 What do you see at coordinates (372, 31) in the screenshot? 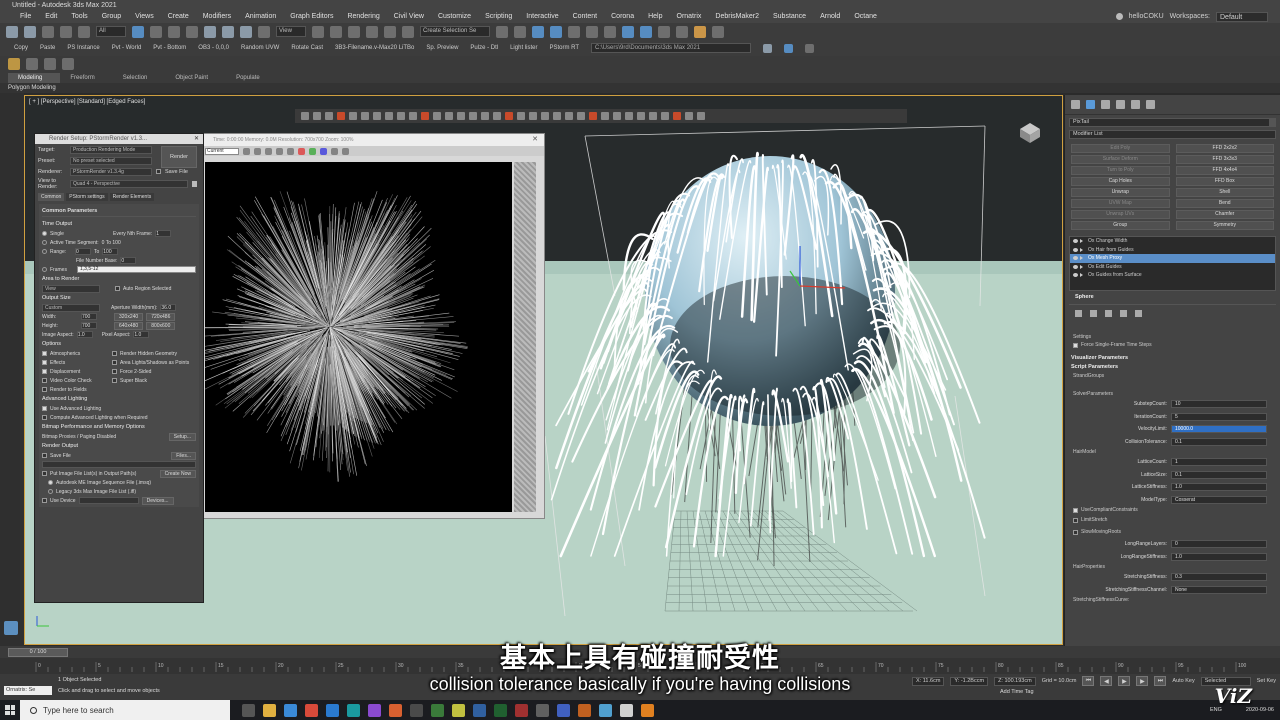
I see `percent-snap-icon` at bounding box center [372, 31].